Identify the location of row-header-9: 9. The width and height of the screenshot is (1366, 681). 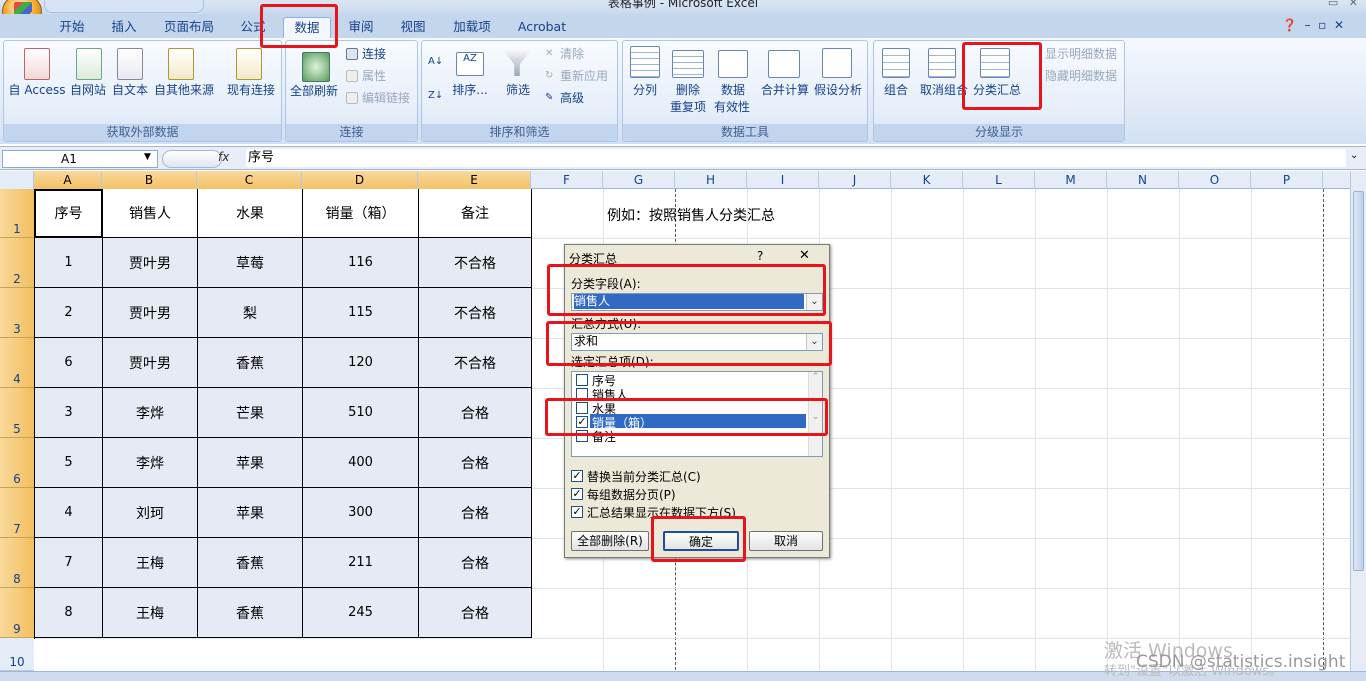
(17, 613).